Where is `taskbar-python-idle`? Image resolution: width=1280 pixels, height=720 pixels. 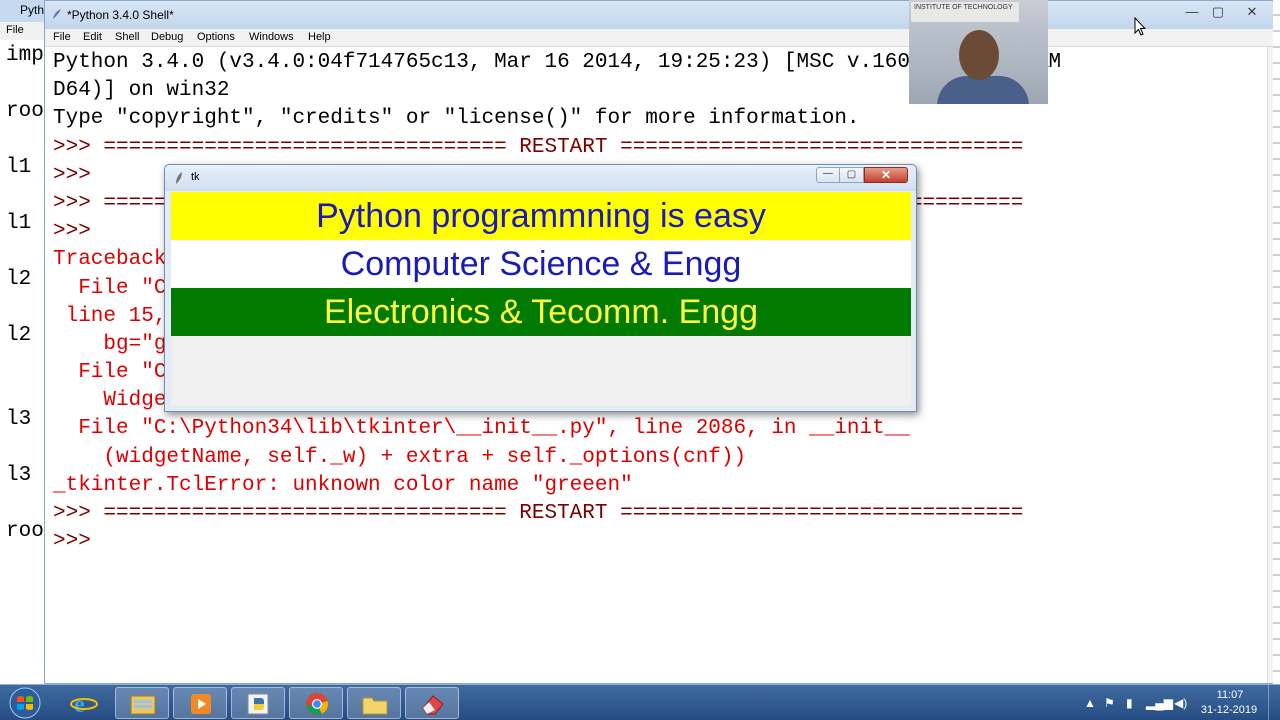 taskbar-python-idle is located at coordinates (258, 703).